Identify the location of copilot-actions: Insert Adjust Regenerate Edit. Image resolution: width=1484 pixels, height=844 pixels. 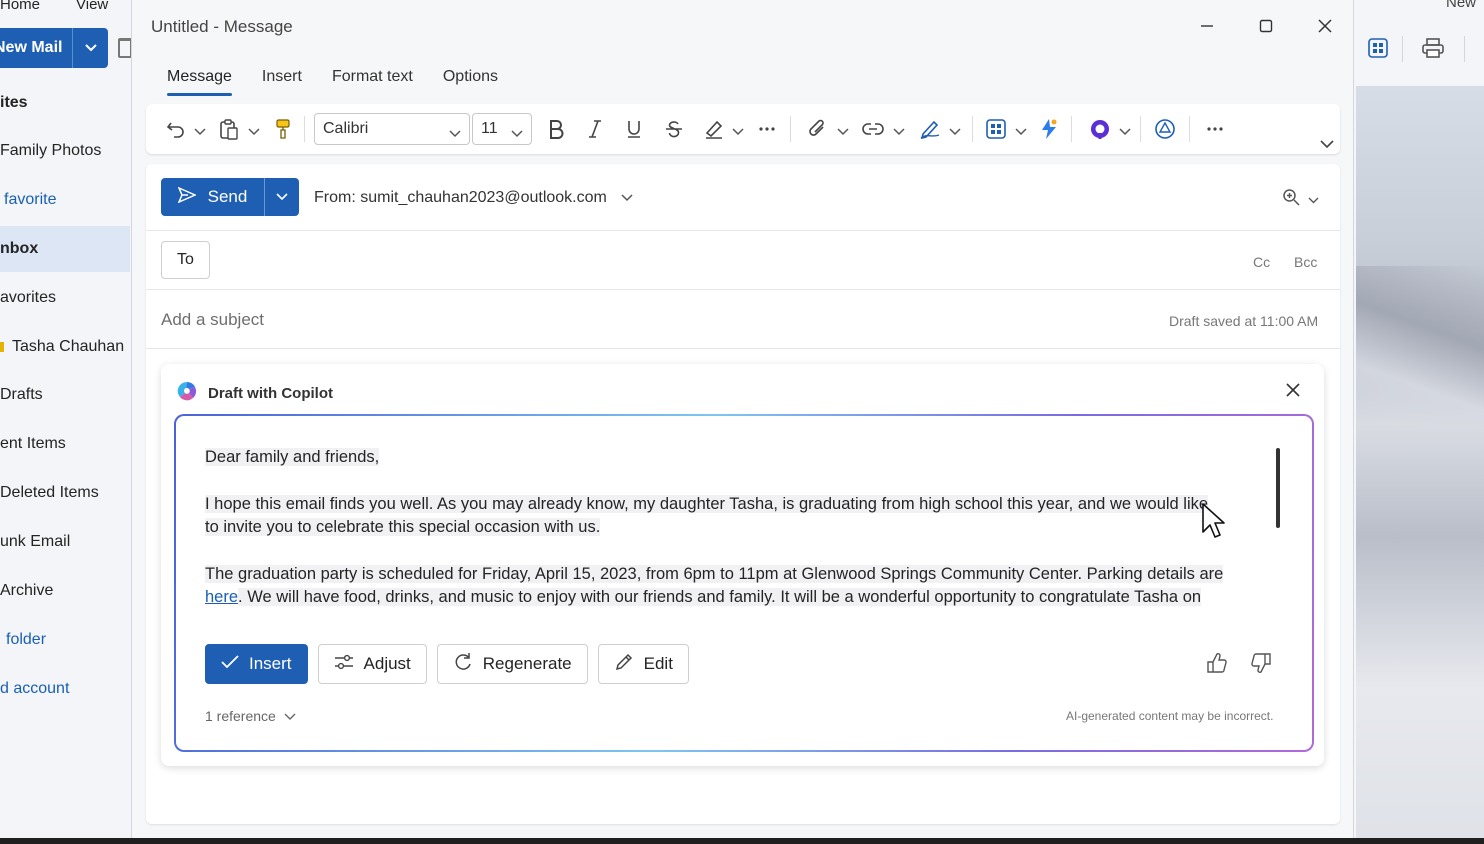
(447, 664).